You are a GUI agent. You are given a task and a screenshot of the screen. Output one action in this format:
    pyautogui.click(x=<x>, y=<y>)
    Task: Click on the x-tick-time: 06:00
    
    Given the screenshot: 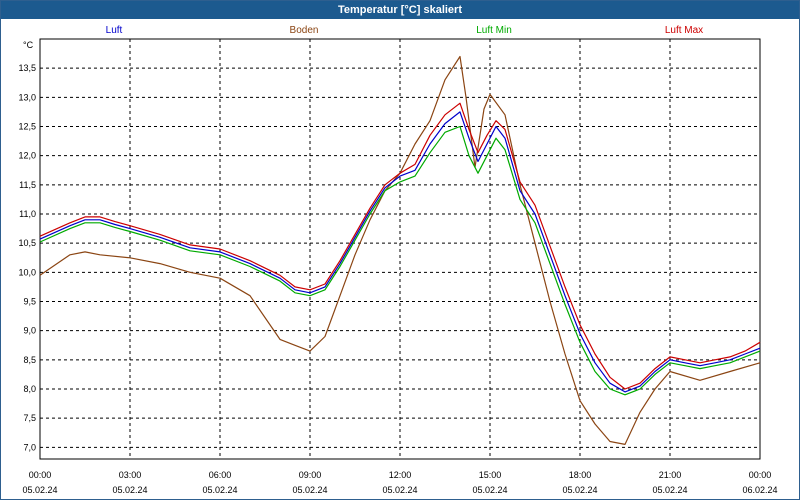 What is the action you would take?
    pyautogui.click(x=220, y=475)
    